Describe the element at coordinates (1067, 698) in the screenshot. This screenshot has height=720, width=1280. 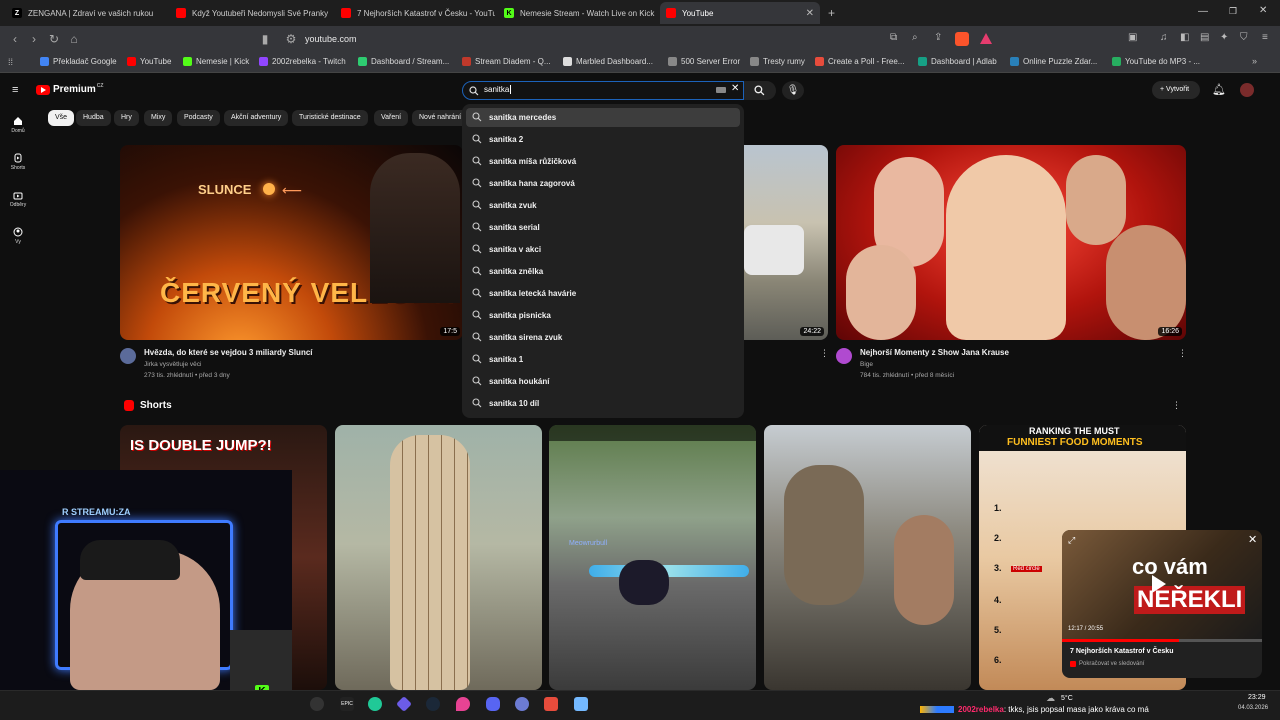
I see `weather-temperature: 5°C` at that location.